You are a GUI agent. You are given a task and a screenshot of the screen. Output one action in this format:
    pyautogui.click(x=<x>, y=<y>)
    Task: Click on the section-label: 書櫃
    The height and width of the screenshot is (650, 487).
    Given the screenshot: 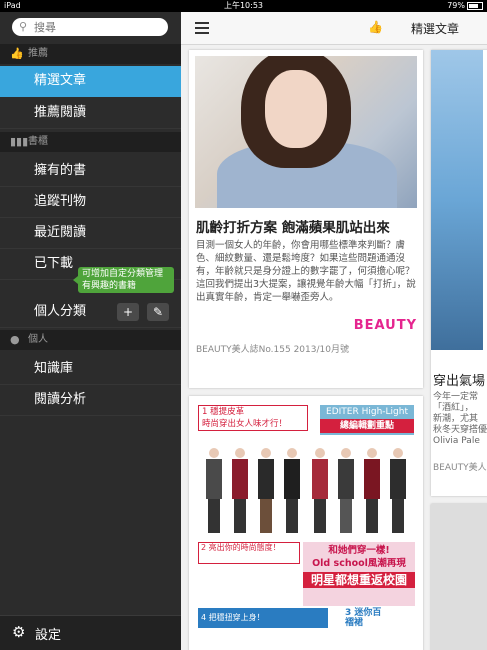 What is the action you would take?
    pyautogui.click(x=38, y=141)
    